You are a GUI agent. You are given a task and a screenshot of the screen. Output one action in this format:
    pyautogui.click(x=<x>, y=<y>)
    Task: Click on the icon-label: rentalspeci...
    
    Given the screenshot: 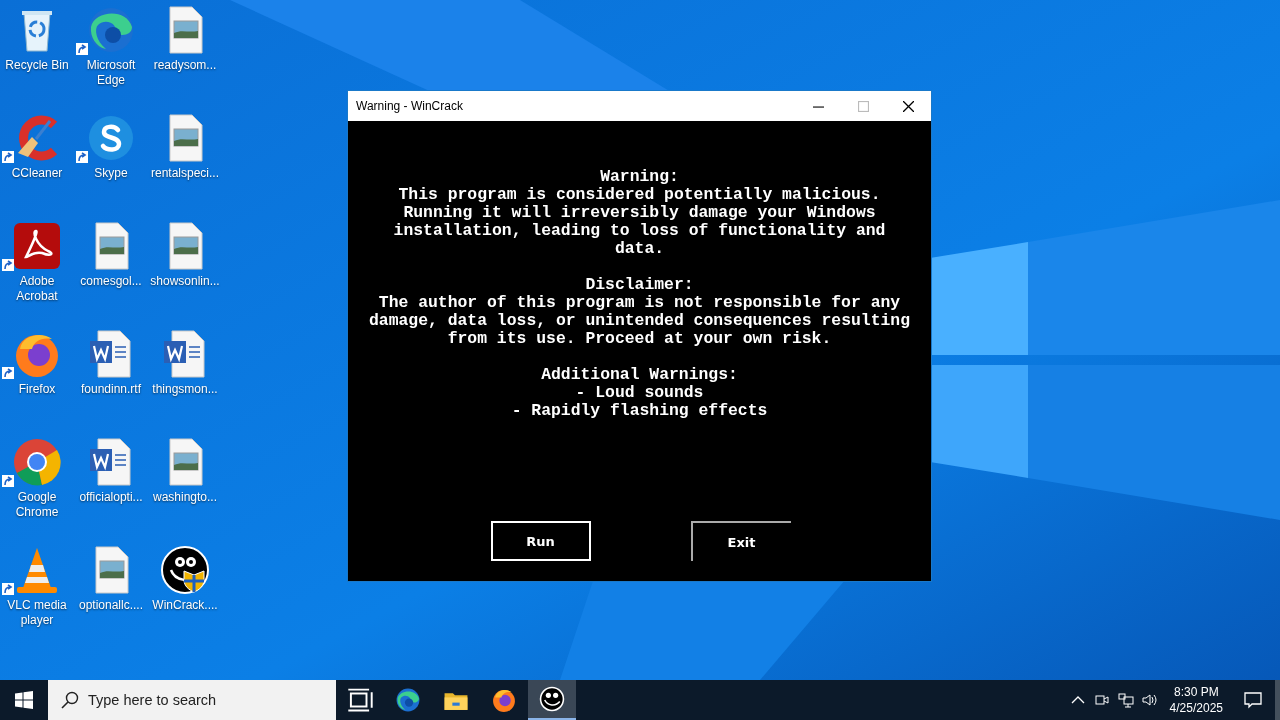 What is the action you would take?
    pyautogui.click(x=185, y=173)
    